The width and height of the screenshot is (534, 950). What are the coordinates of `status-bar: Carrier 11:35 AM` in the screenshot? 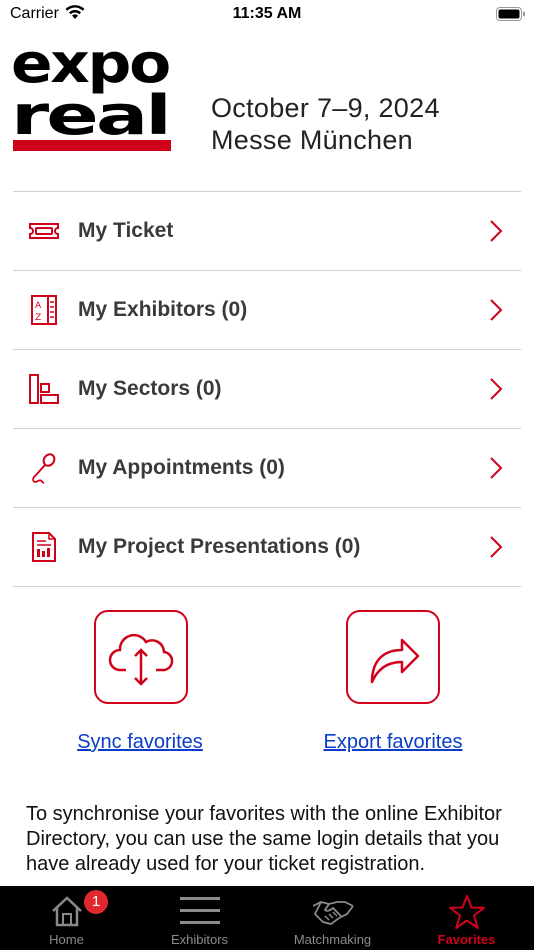 It's located at (267, 15).